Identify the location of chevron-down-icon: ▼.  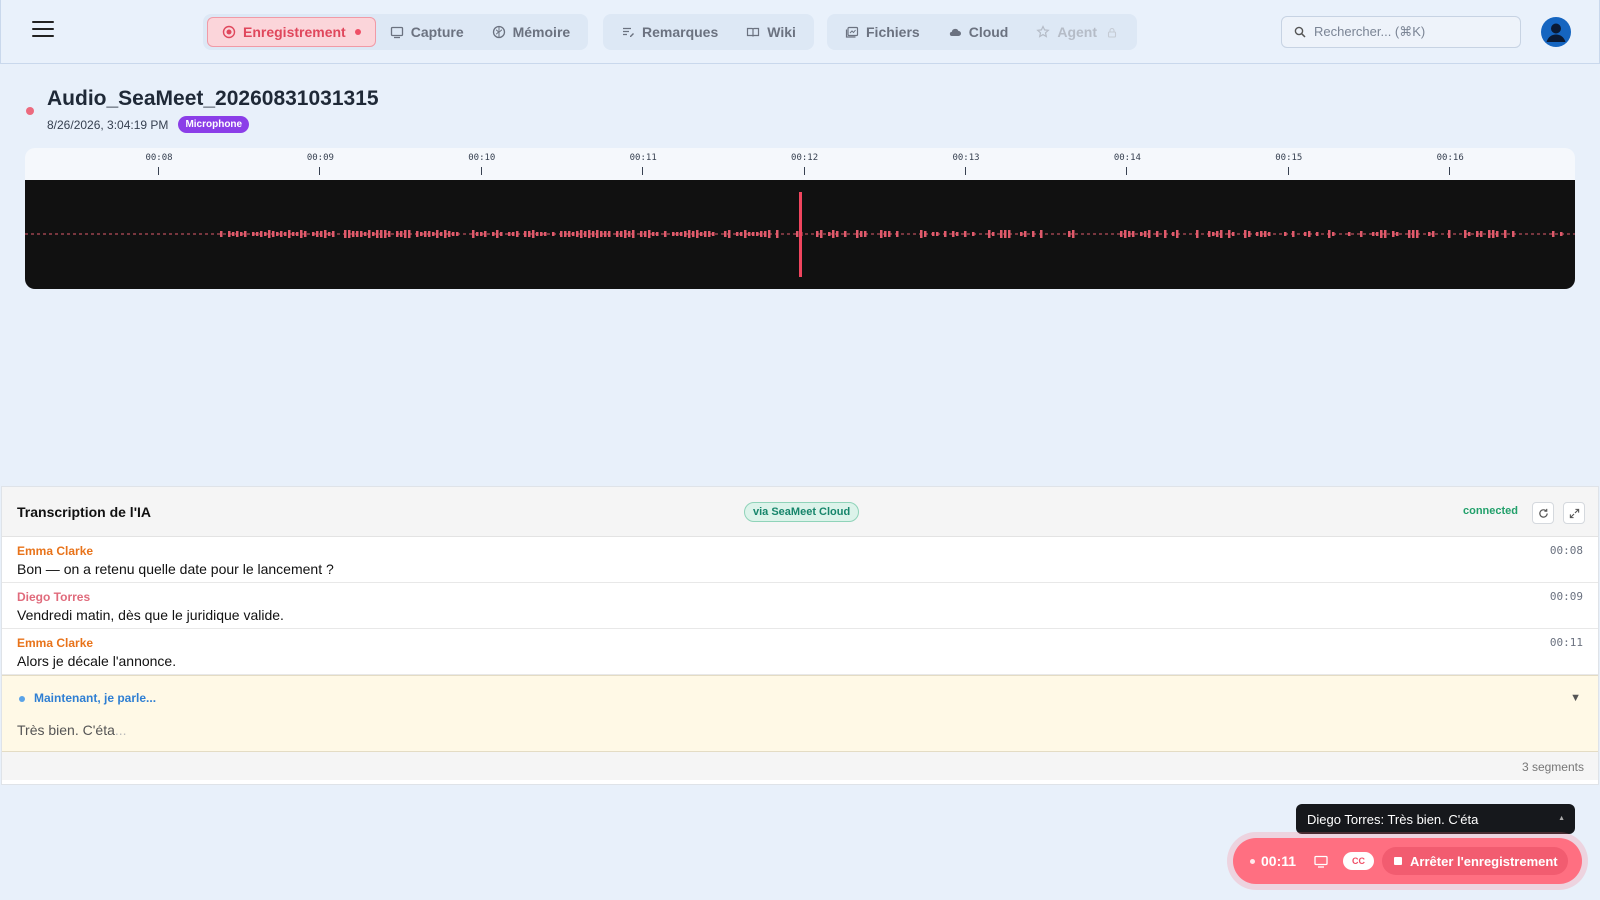
(1575, 698).